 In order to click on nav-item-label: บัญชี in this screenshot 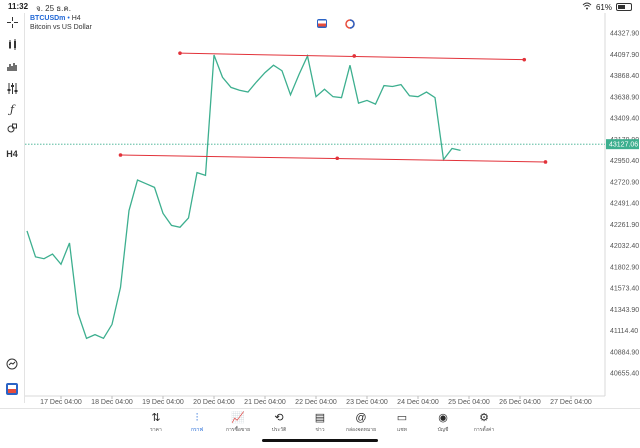, I will do `click(443, 430)`.